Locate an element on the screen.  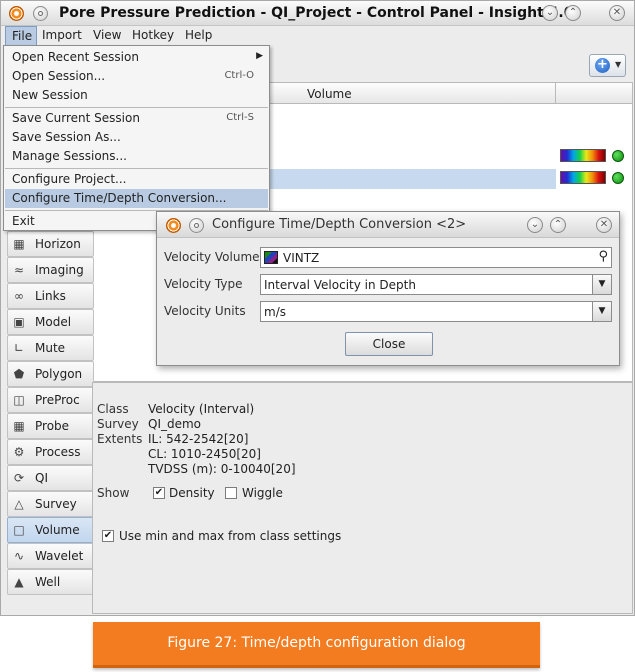
category-label: QI is located at coordinates (41, 478).